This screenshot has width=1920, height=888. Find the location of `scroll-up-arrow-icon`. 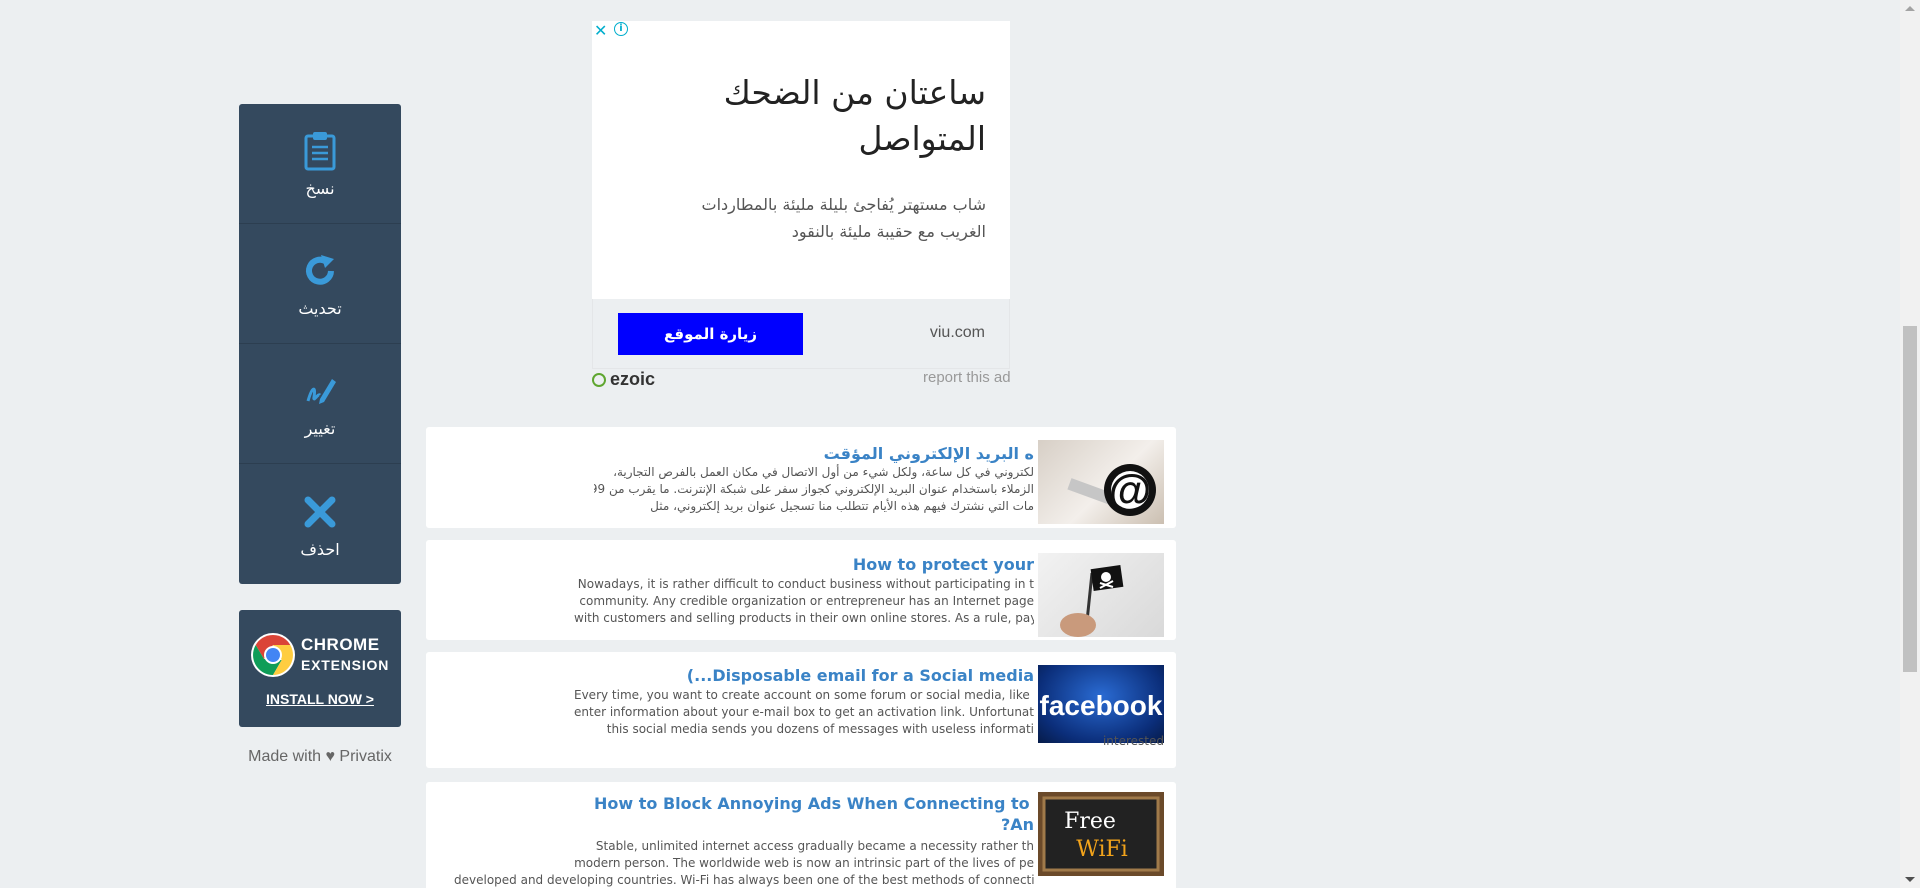

scroll-up-arrow-icon is located at coordinates (1910, 8).